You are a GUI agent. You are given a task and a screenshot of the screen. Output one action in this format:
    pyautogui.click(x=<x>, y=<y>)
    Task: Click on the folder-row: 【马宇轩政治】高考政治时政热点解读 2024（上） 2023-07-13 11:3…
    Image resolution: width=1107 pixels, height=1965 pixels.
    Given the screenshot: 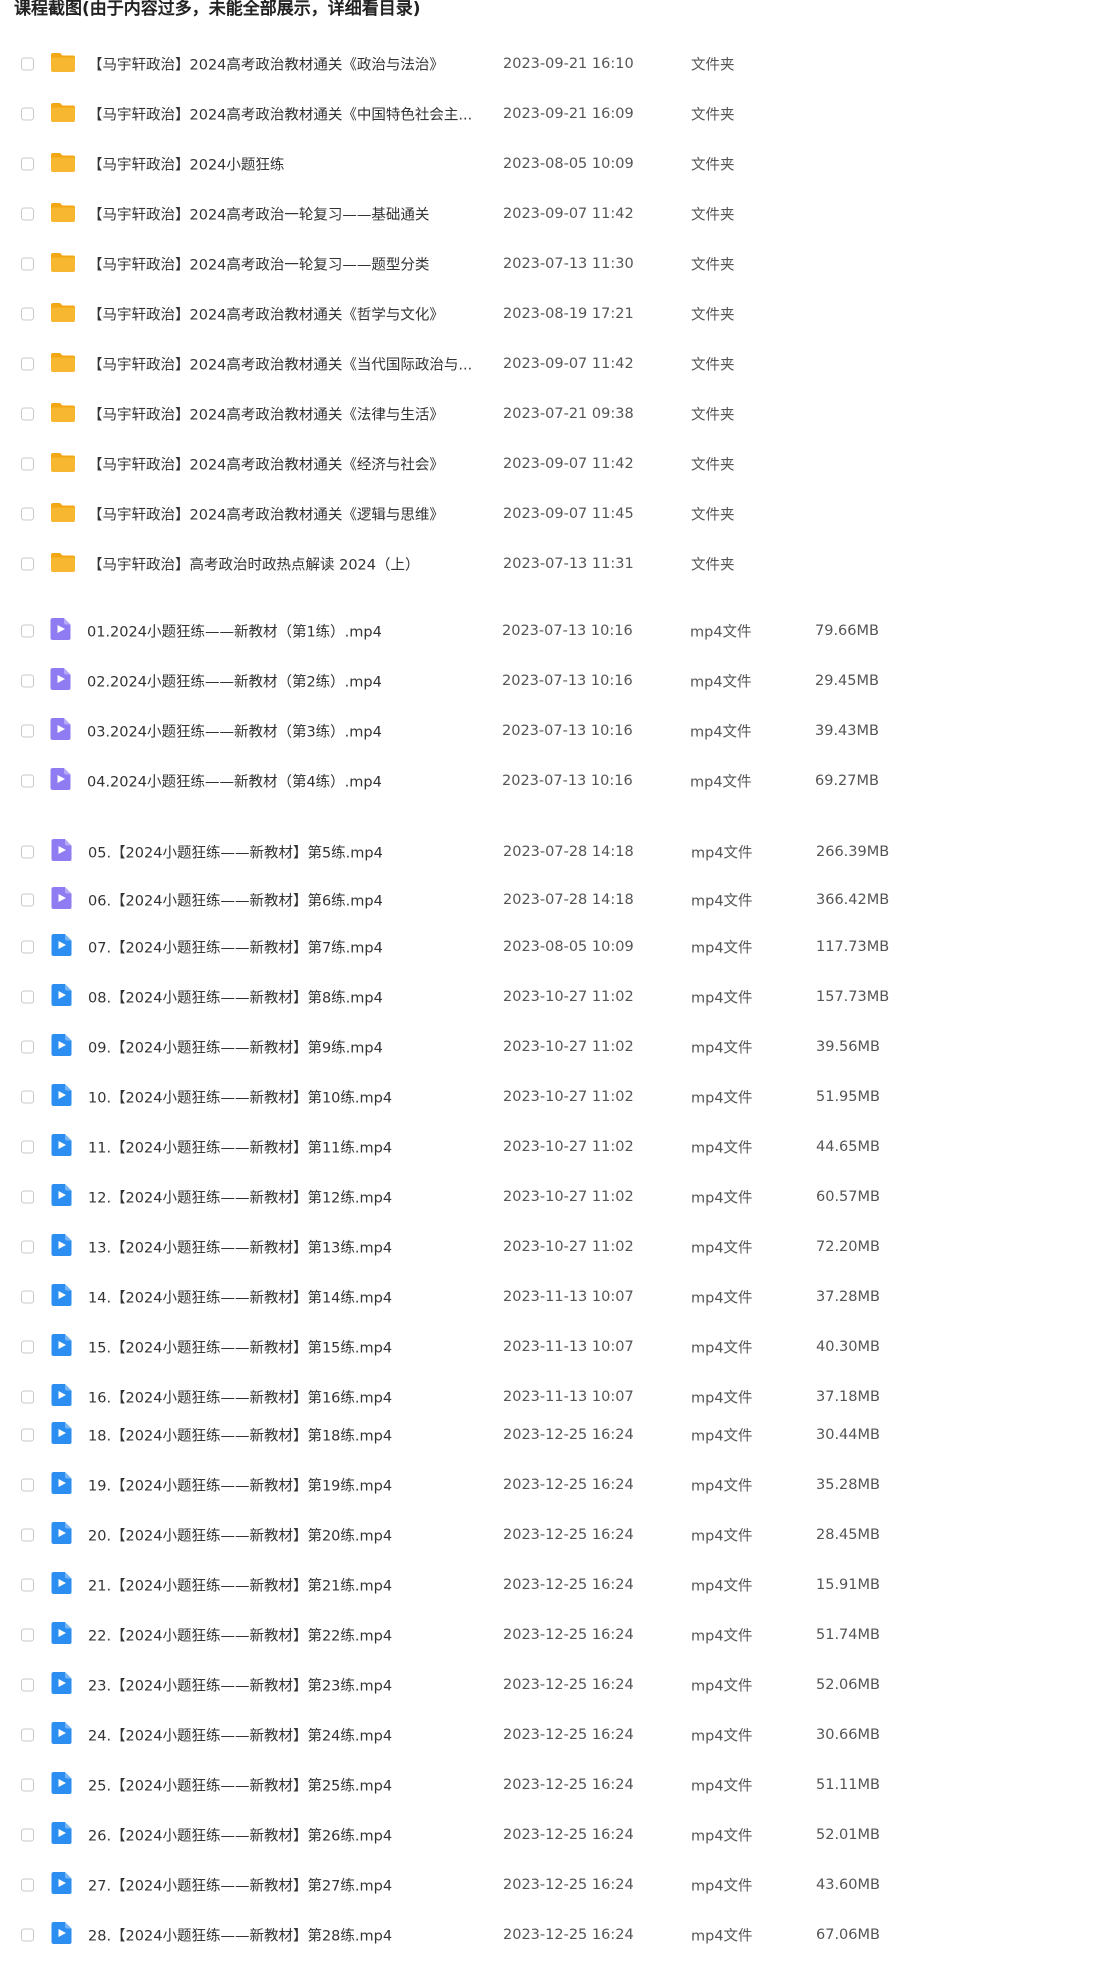 What is the action you would take?
    pyautogui.click(x=553, y=564)
    